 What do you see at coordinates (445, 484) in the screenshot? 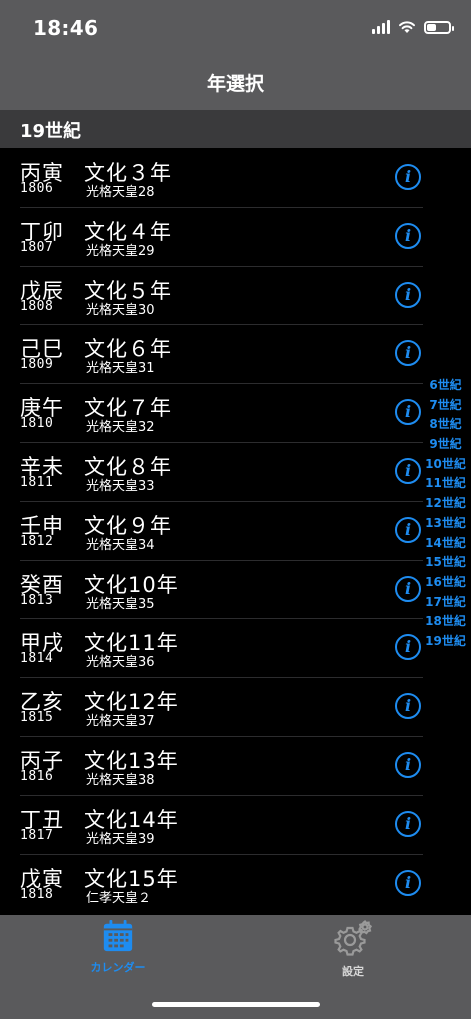
I see `section-index-item: 11世紀` at bounding box center [445, 484].